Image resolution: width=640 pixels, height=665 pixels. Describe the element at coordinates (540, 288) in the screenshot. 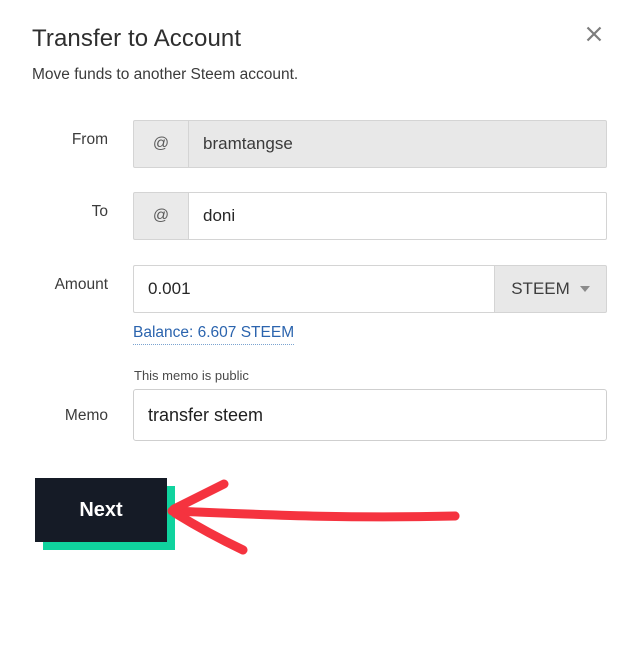

I see `currency-select-value: STEEM` at that location.